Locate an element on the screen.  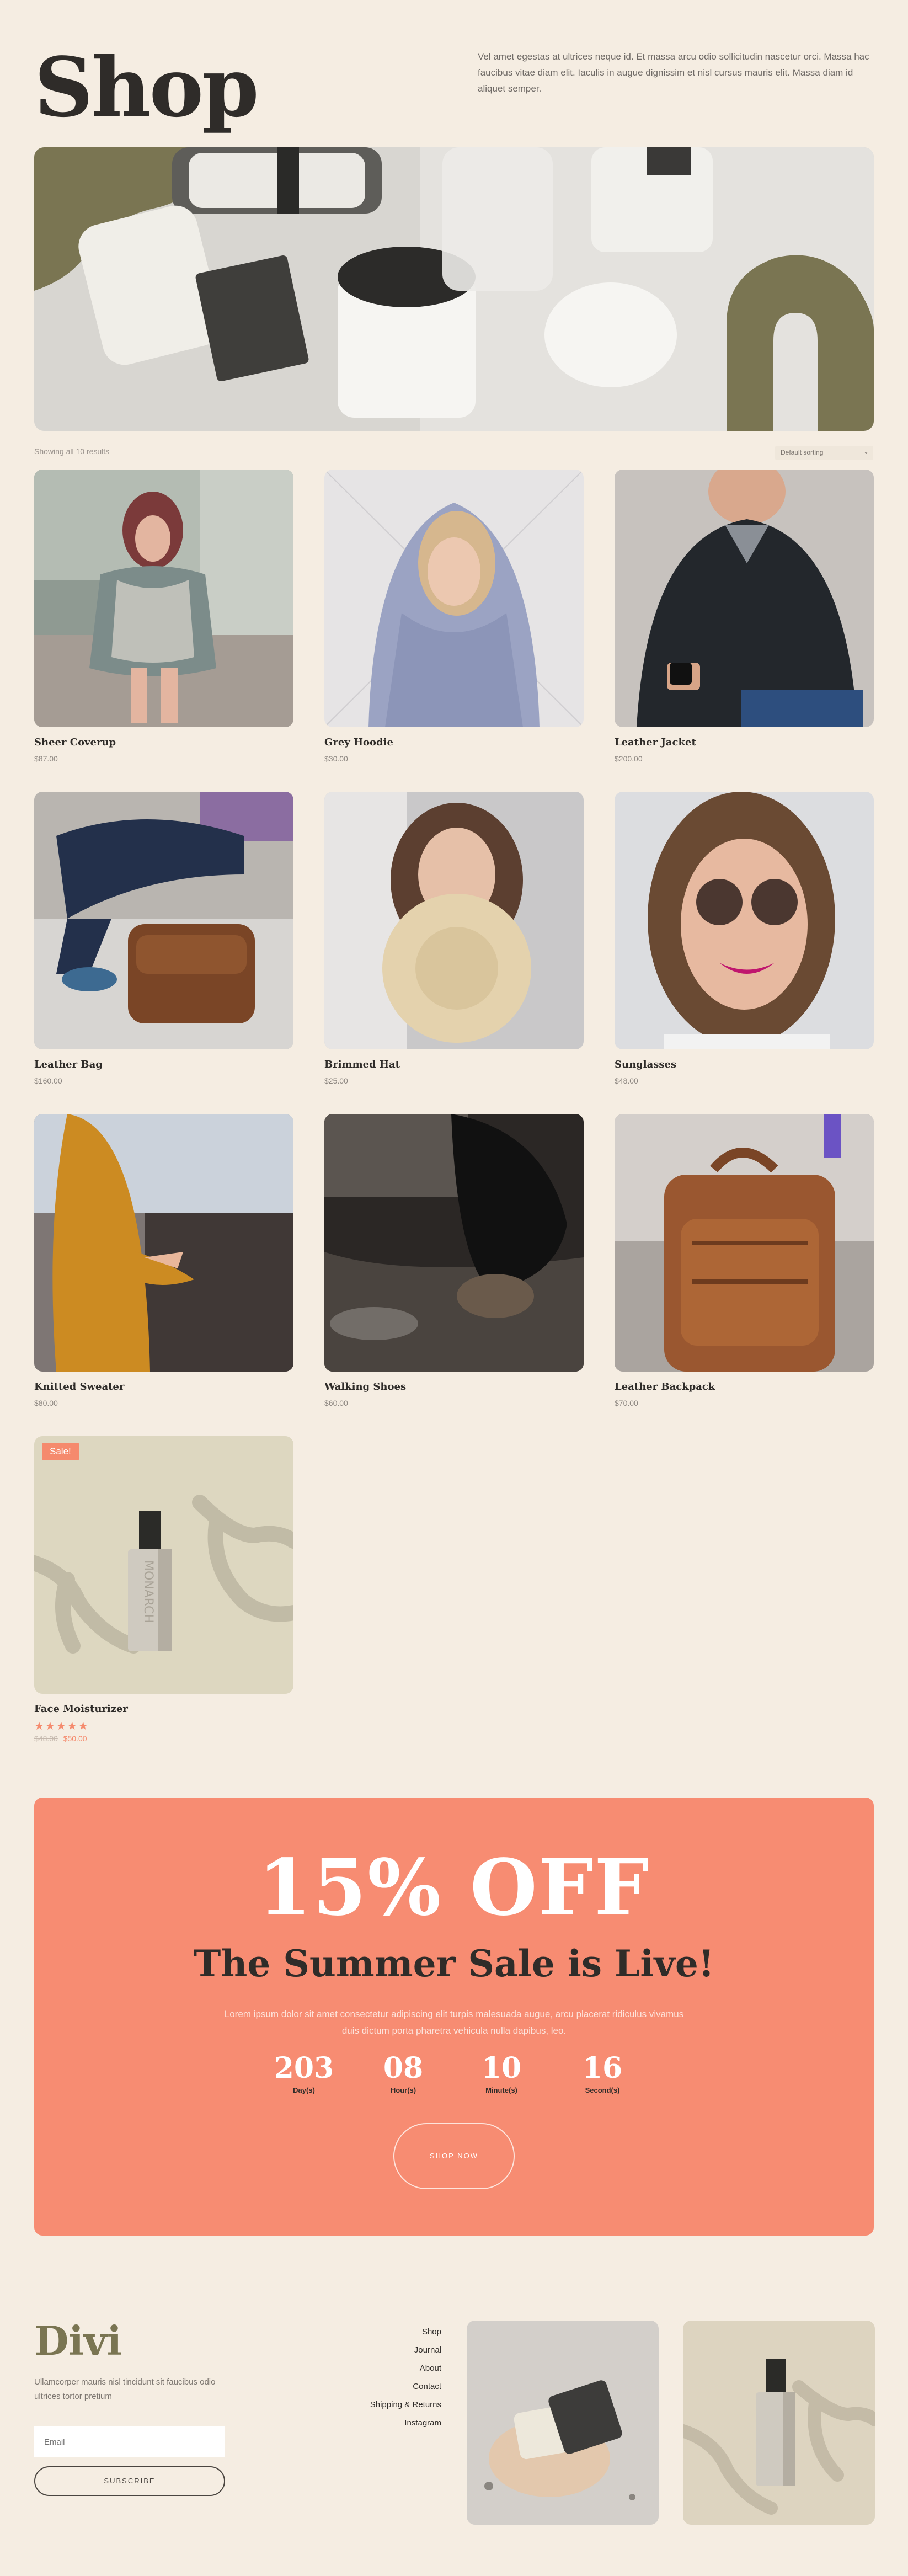
countdown-label: Day(s) is located at coordinates (304, 2090).